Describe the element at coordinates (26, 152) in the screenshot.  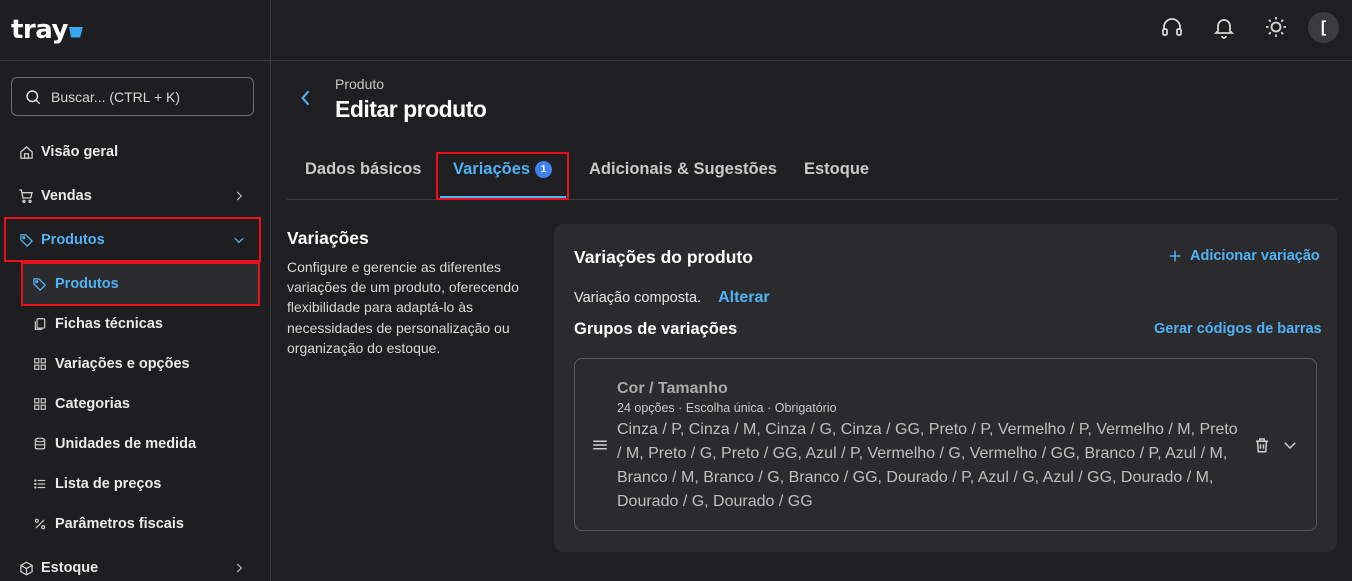
I see `home-icon` at that location.